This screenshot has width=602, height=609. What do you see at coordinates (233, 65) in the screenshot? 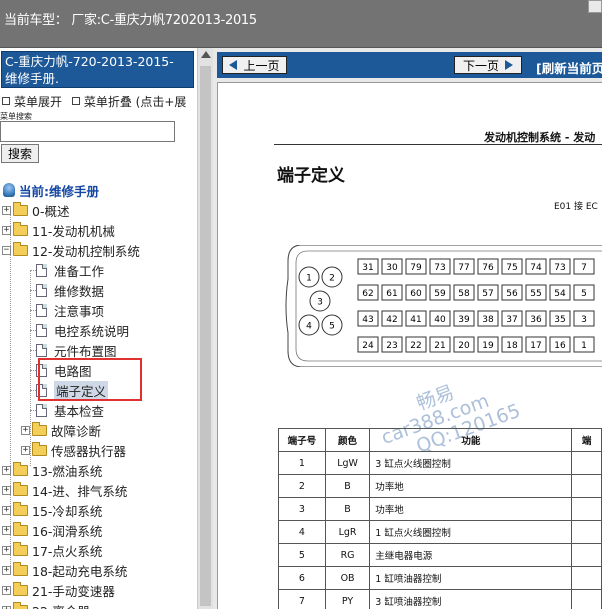
I see `arrow-left-icon` at bounding box center [233, 65].